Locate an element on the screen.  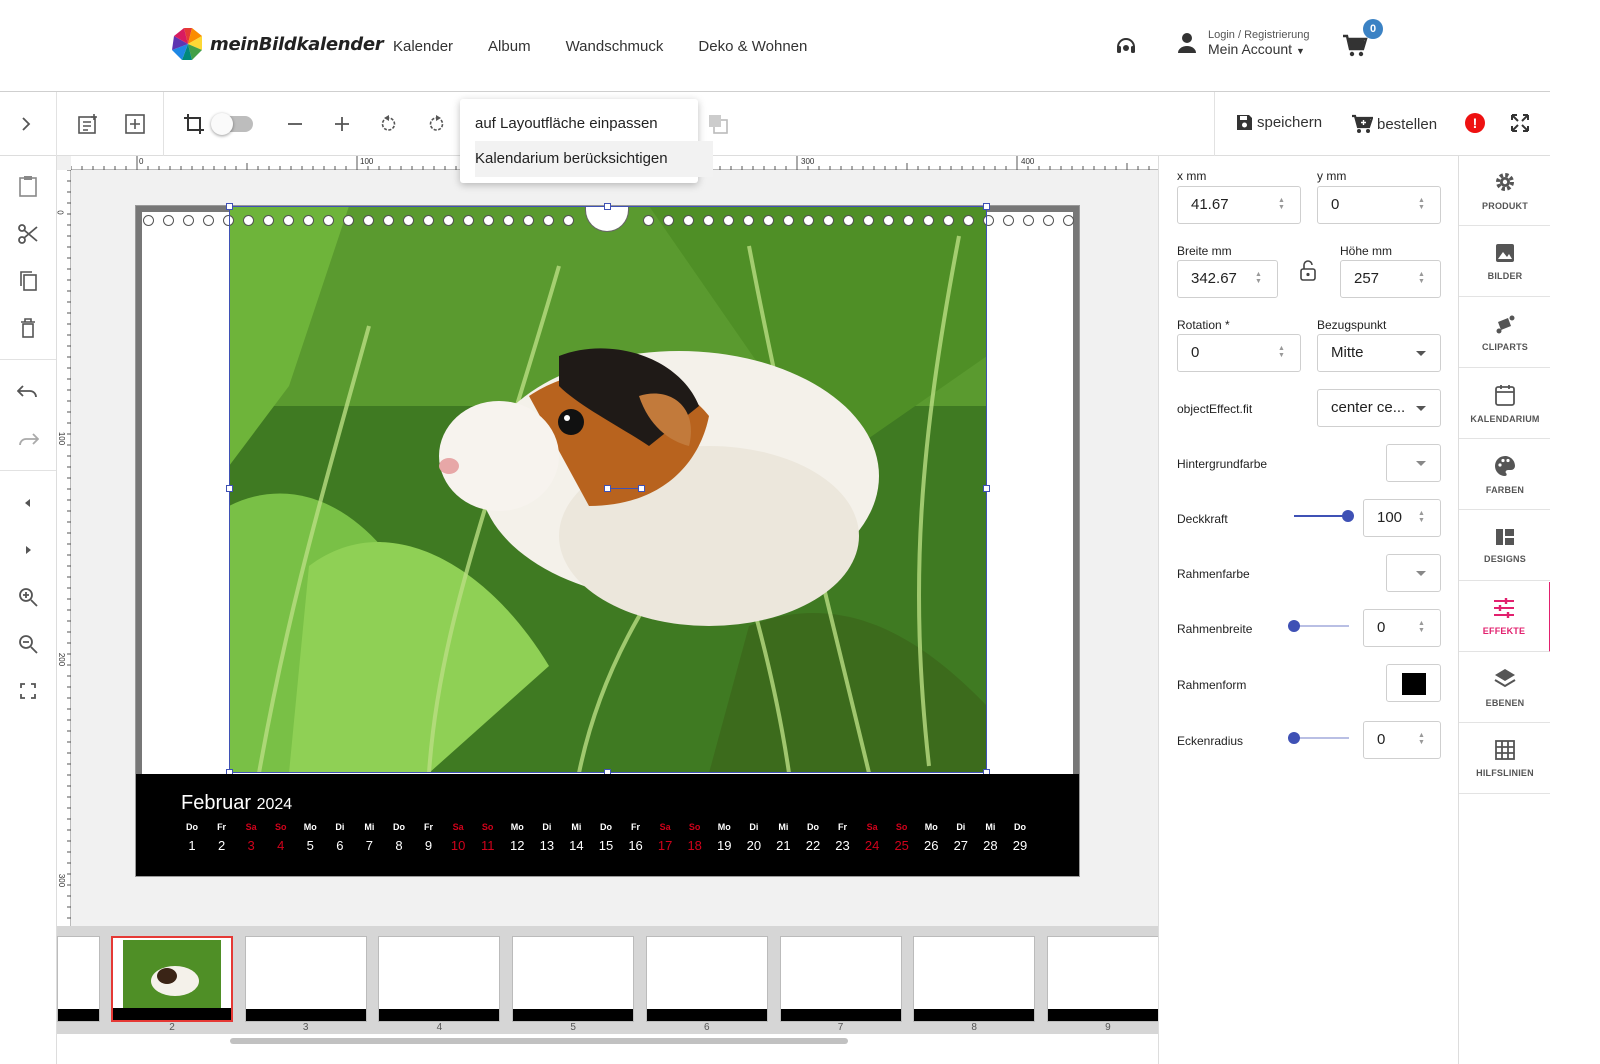
support-headset-icon is located at coordinates (1126, 48).